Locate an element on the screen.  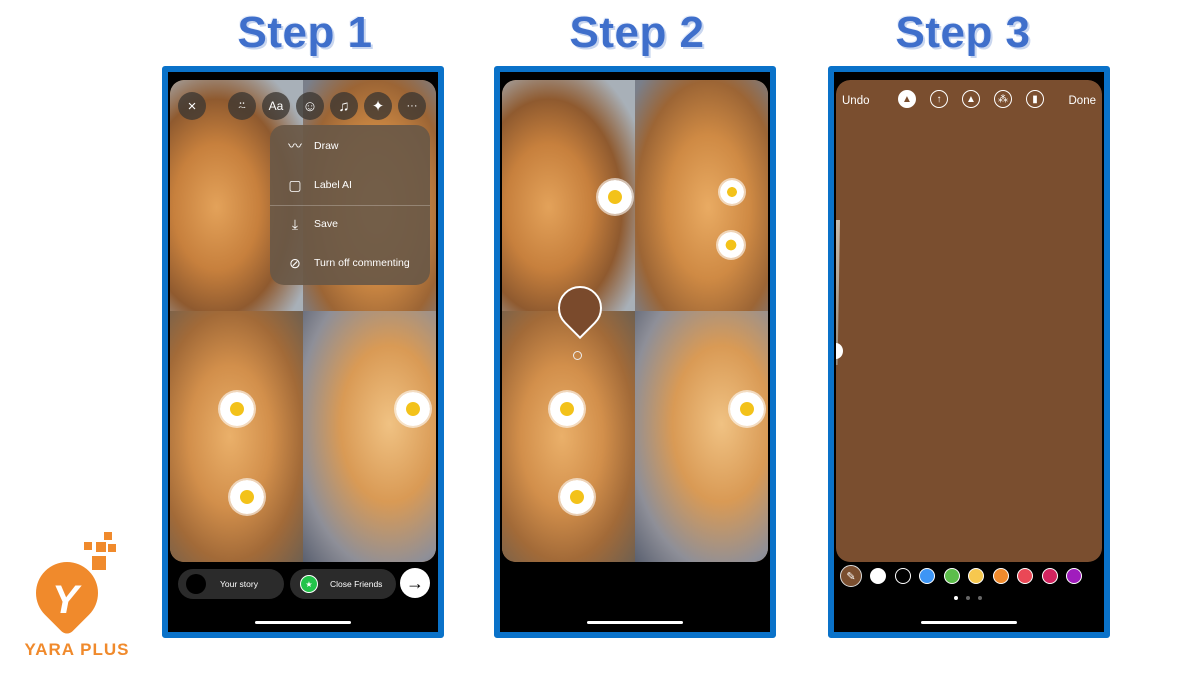
pen-icon: ▲ is located at coordinates (907, 99).